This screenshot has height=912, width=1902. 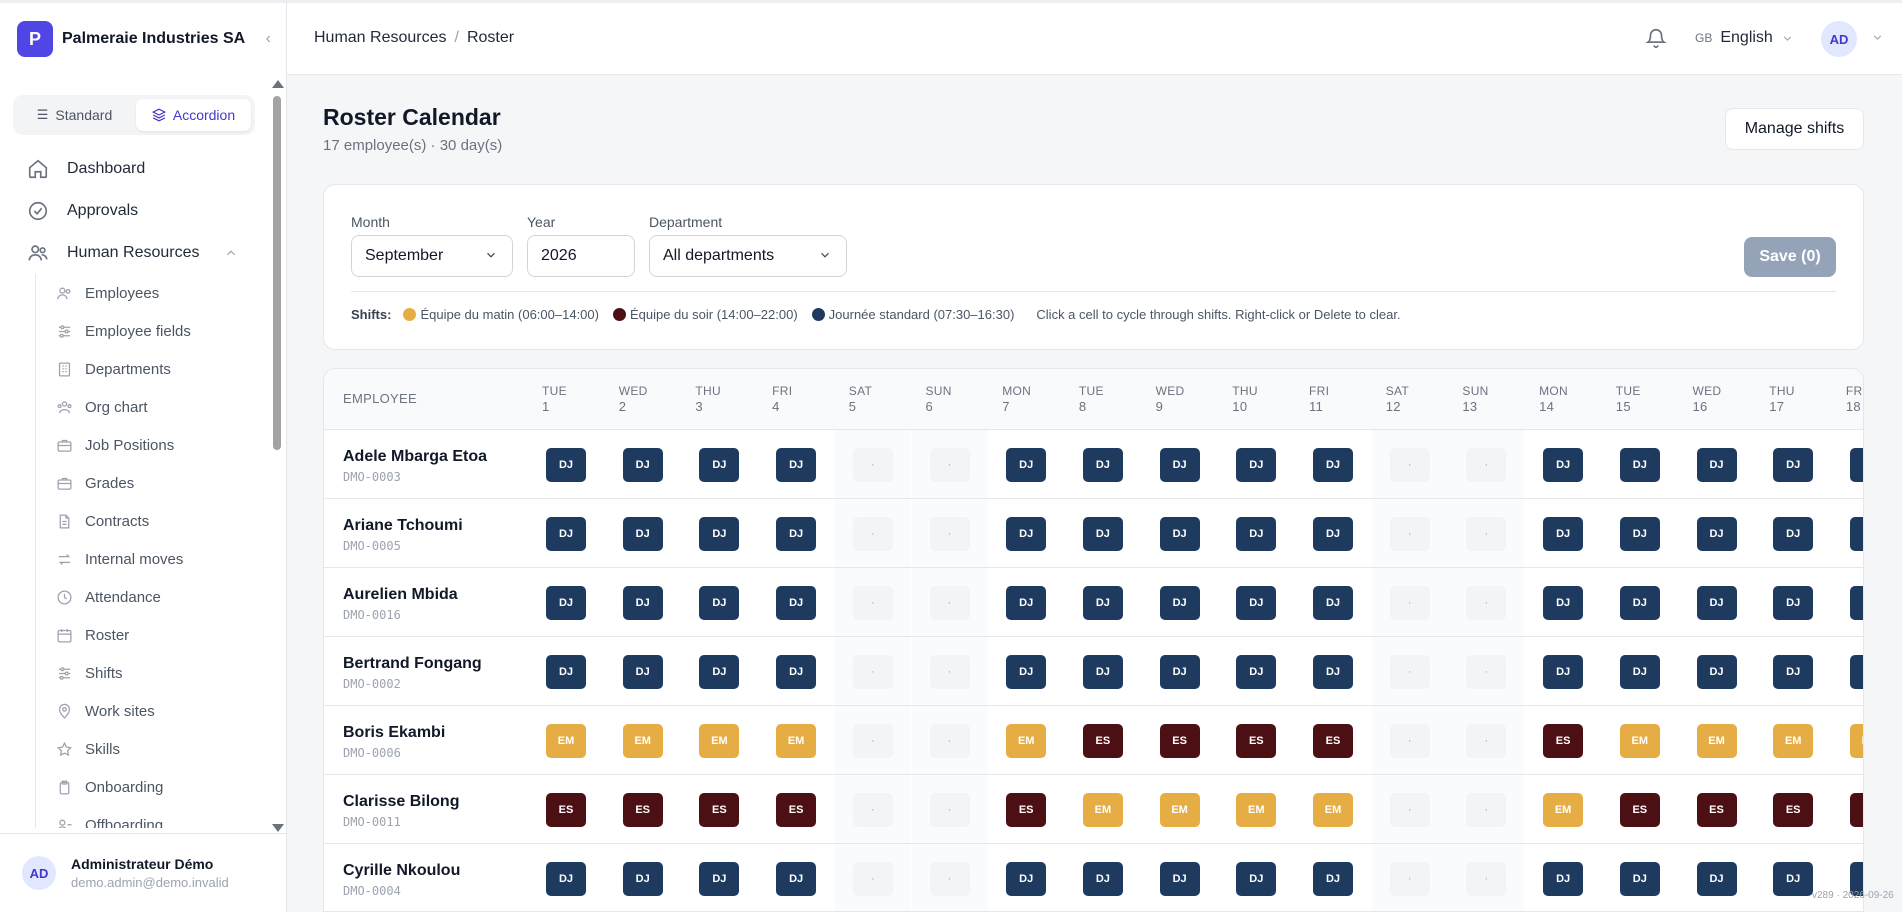 What do you see at coordinates (153, 559) in the screenshot?
I see `sidebar-item-internal-moves: Internal moves` at bounding box center [153, 559].